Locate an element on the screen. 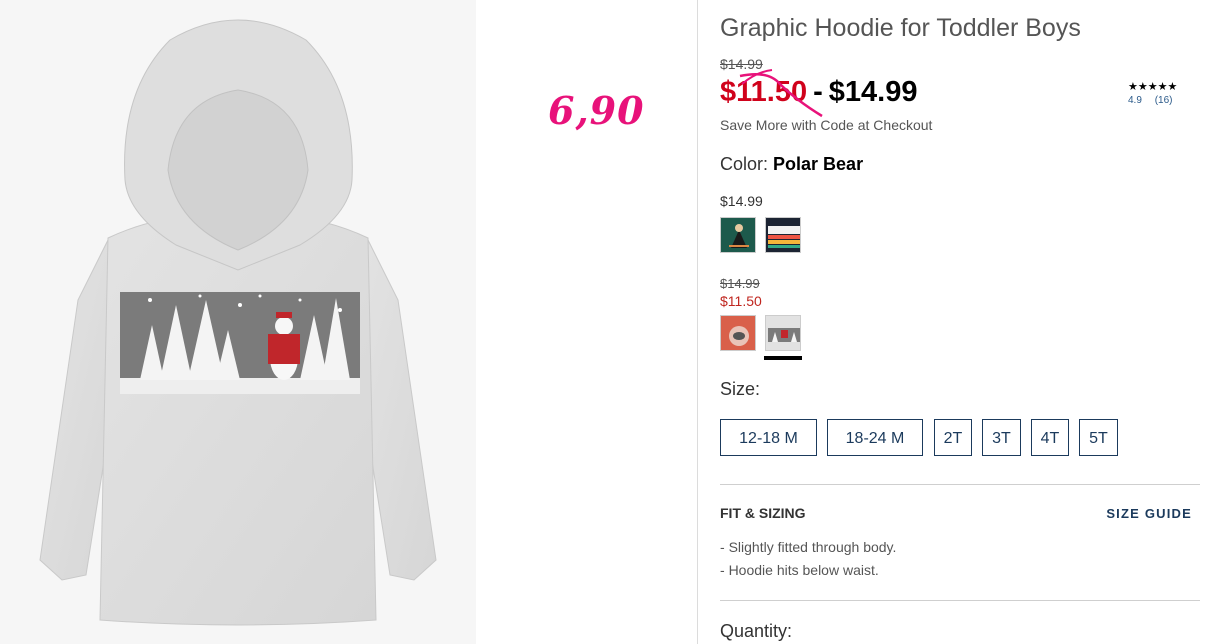 Image resolution: width=1221 pixels, height=644 pixels. size-option-12-18m: 12-18 M is located at coordinates (768, 437).